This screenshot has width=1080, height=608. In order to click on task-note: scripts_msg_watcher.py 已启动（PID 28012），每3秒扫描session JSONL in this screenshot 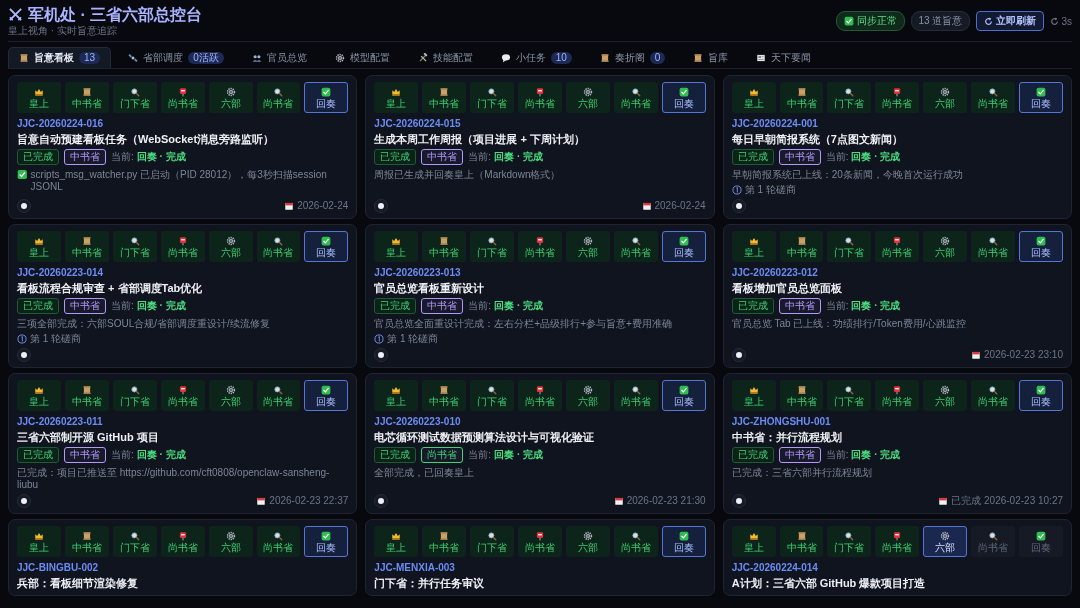, I will do `click(179, 181)`.